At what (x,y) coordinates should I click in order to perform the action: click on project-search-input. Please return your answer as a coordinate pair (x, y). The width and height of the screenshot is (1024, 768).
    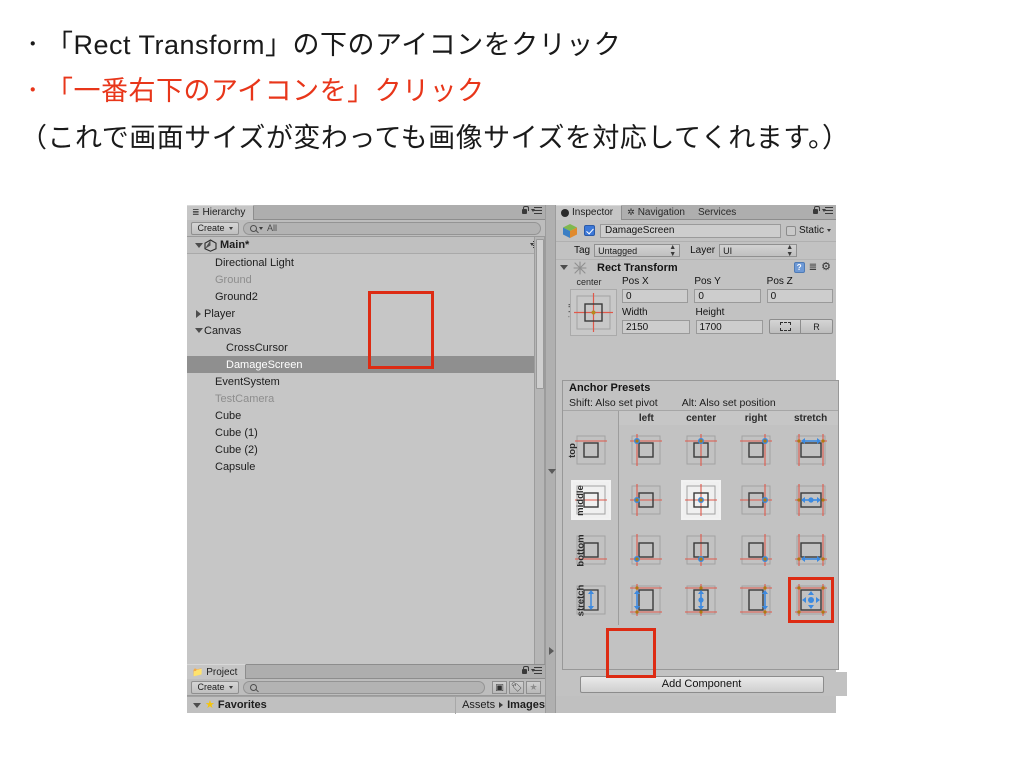
    Looking at the image, I should click on (364, 687).